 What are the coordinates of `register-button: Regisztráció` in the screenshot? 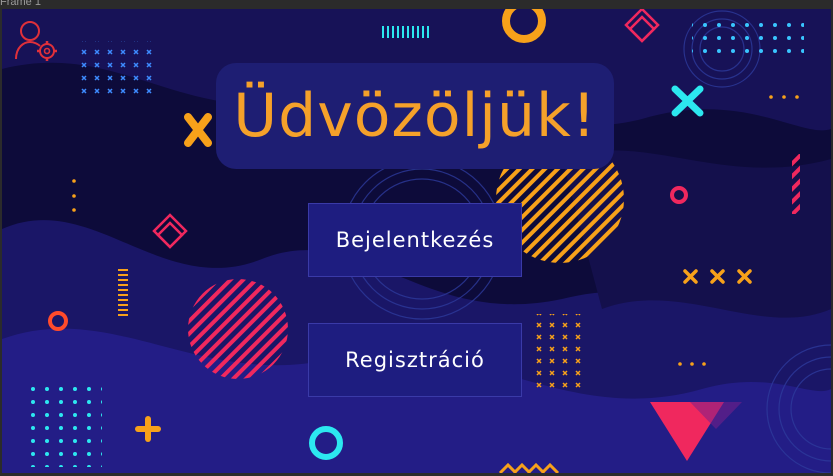 It's located at (415, 360).